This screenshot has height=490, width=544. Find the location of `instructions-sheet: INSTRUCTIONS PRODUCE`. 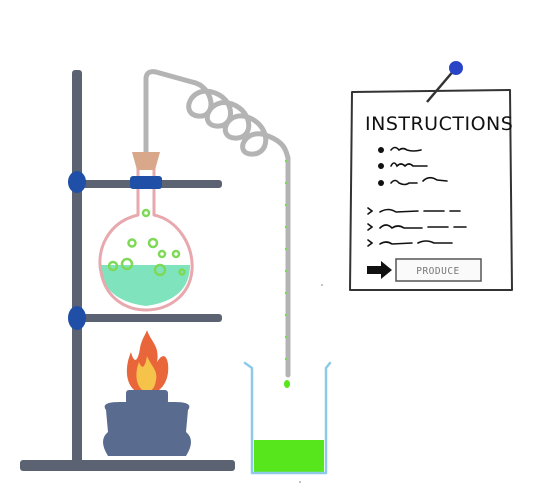

instructions-sheet: INSTRUCTIONS PRODUCE is located at coordinates (431, 176).